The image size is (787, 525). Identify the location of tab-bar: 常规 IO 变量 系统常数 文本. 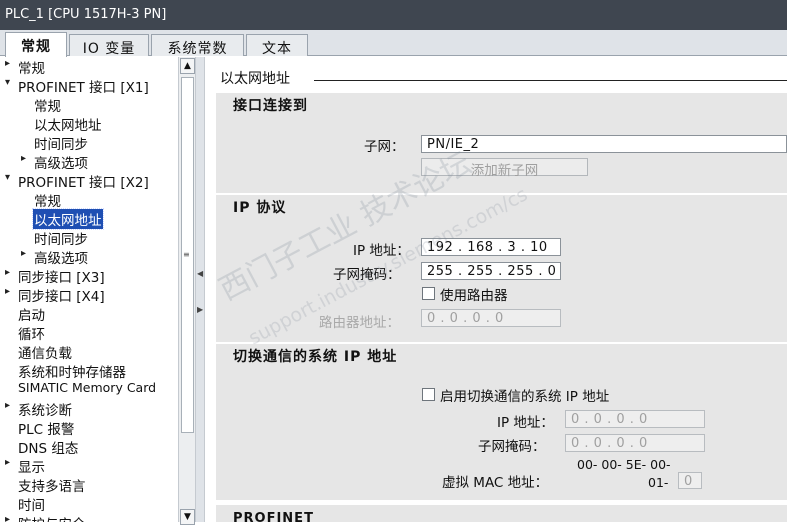
(393, 43).